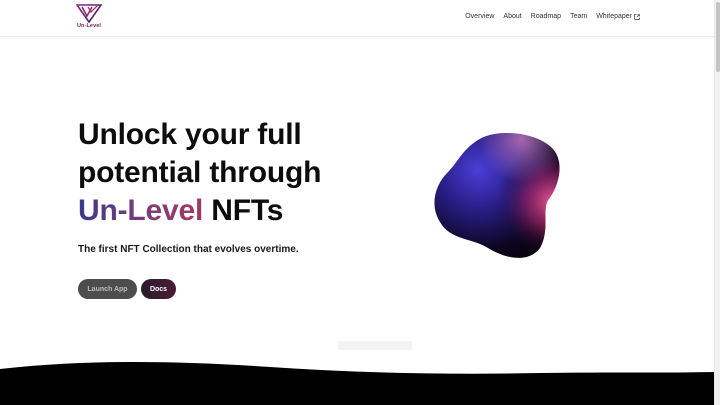 The image size is (720, 405). What do you see at coordinates (89, 26) in the screenshot?
I see `logo-text: Un-Level` at bounding box center [89, 26].